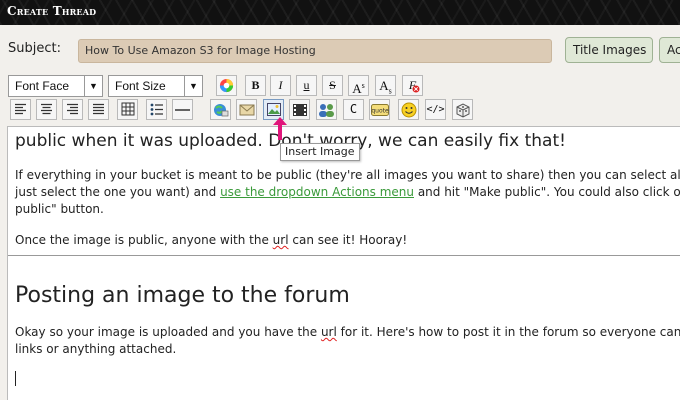 This screenshot has height=400, width=680. I want to click on pointer-arrow-icon, so click(280, 128).